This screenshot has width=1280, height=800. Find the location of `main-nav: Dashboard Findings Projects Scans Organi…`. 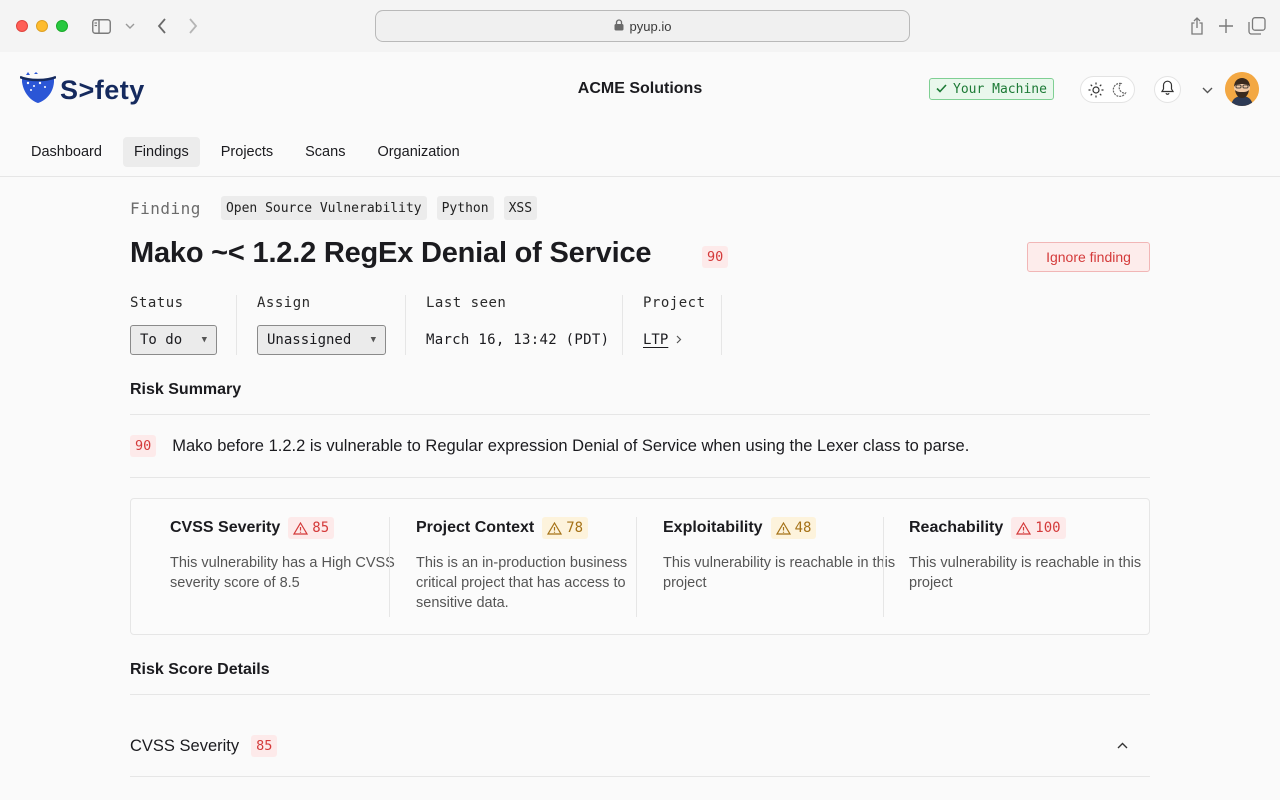

main-nav: Dashboard Findings Projects Scans Organi… is located at coordinates (250, 152).